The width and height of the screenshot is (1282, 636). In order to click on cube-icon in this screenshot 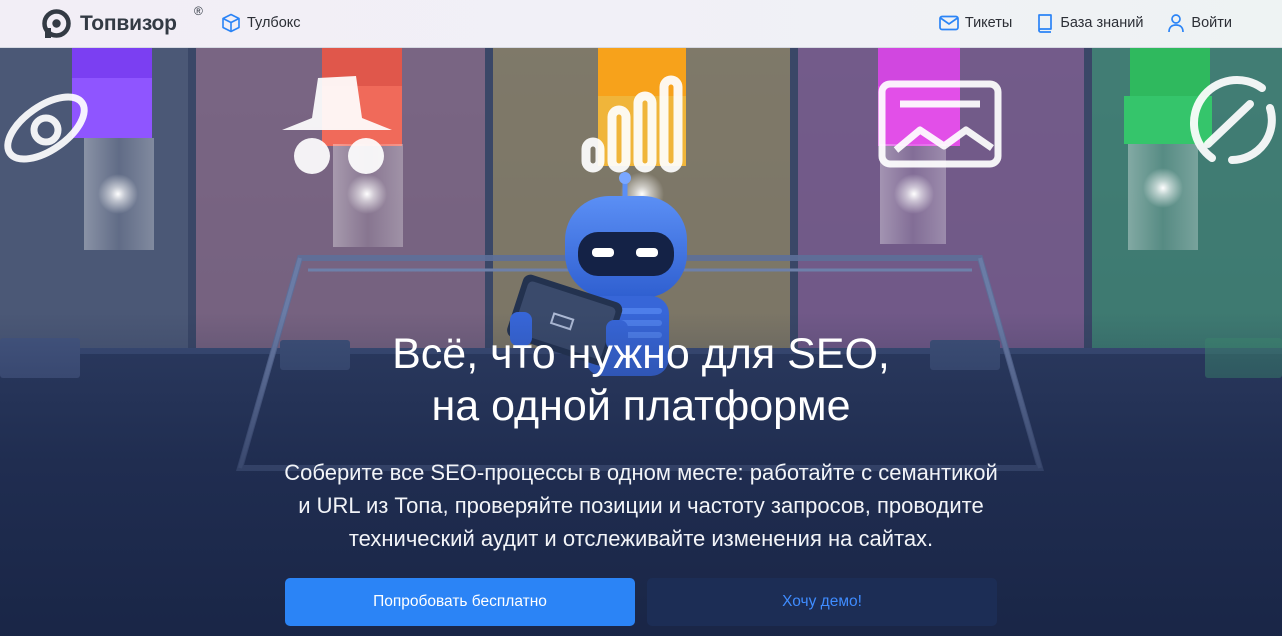, I will do `click(231, 23)`.